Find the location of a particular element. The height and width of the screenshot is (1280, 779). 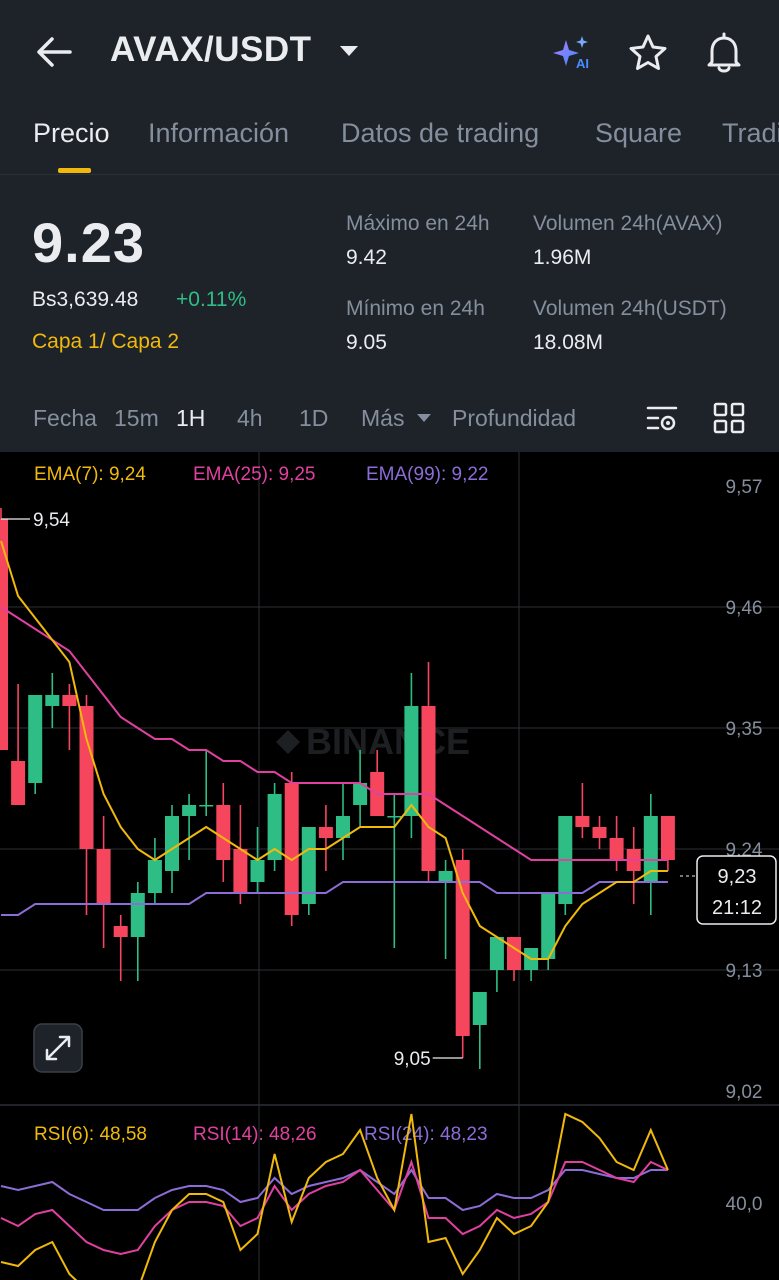

ema25-label: EMA(25): 9,25 is located at coordinates (254, 474).